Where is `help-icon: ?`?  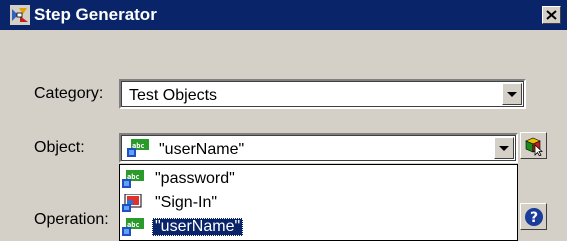 help-icon: ? is located at coordinates (533, 216).